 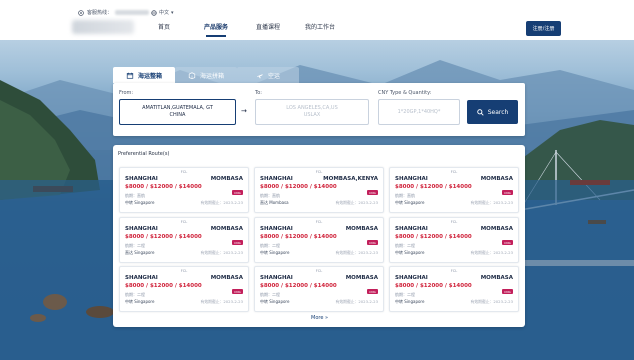 What do you see at coordinates (405, 93) in the screenshot?
I see `quantity-label: CNY Type & Quantity:` at bounding box center [405, 93].